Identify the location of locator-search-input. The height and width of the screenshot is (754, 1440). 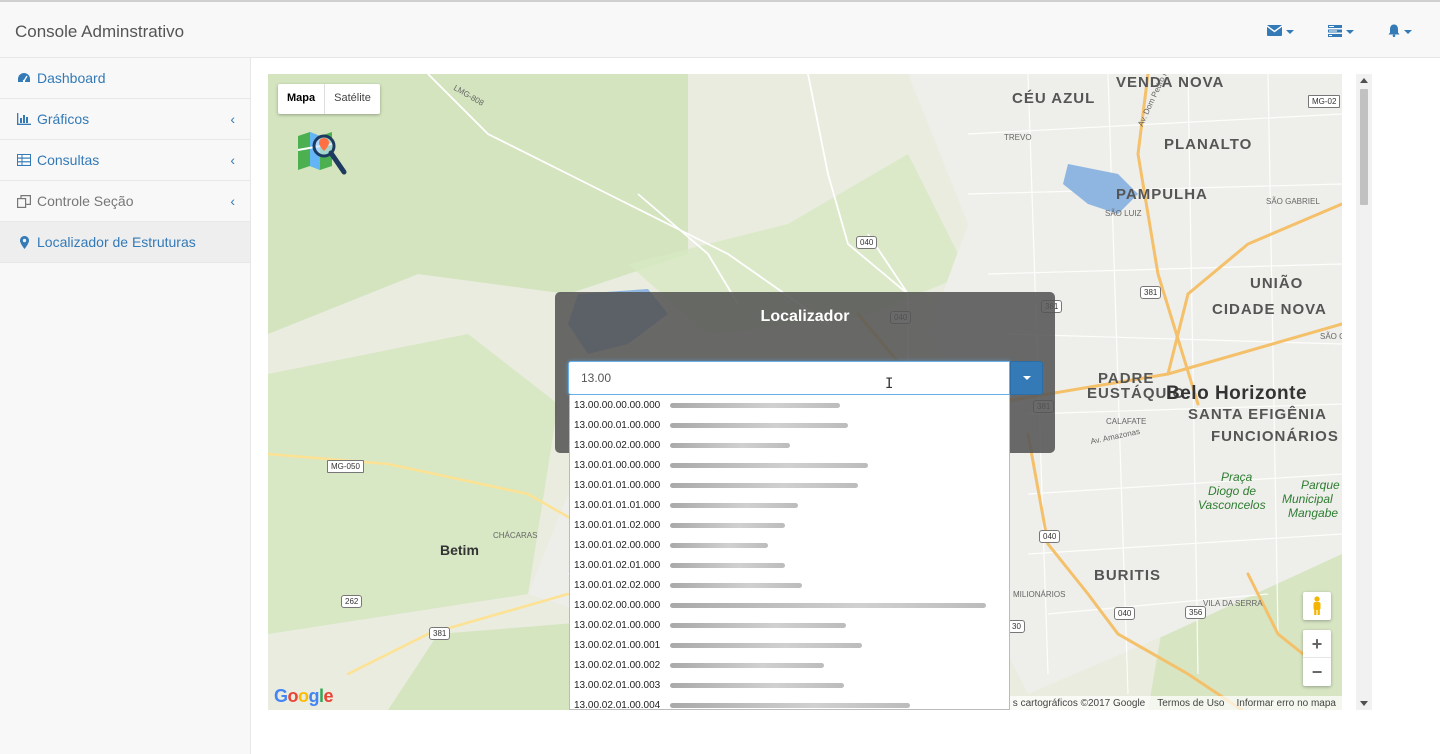
(789, 378).